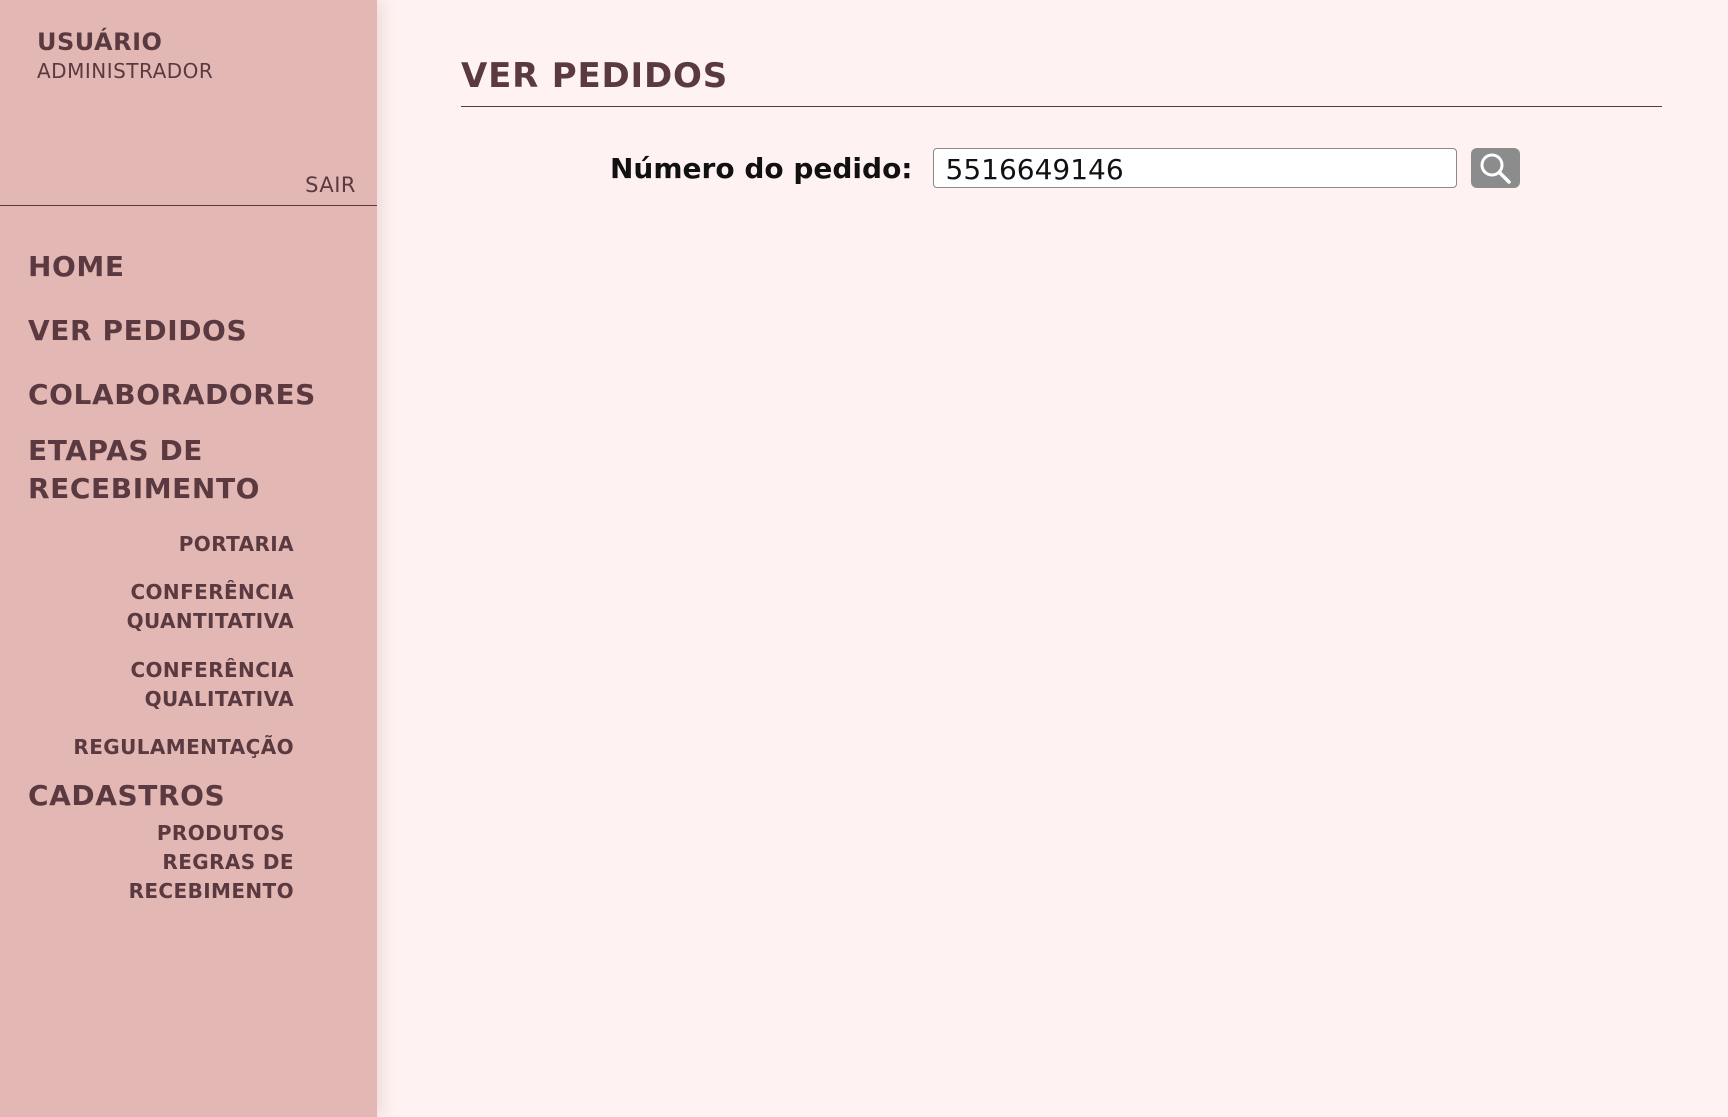  I want to click on nav-subitem-conferencia-quantitativa: CONFERÊNCIA QUANTITATIVA, so click(161, 607).